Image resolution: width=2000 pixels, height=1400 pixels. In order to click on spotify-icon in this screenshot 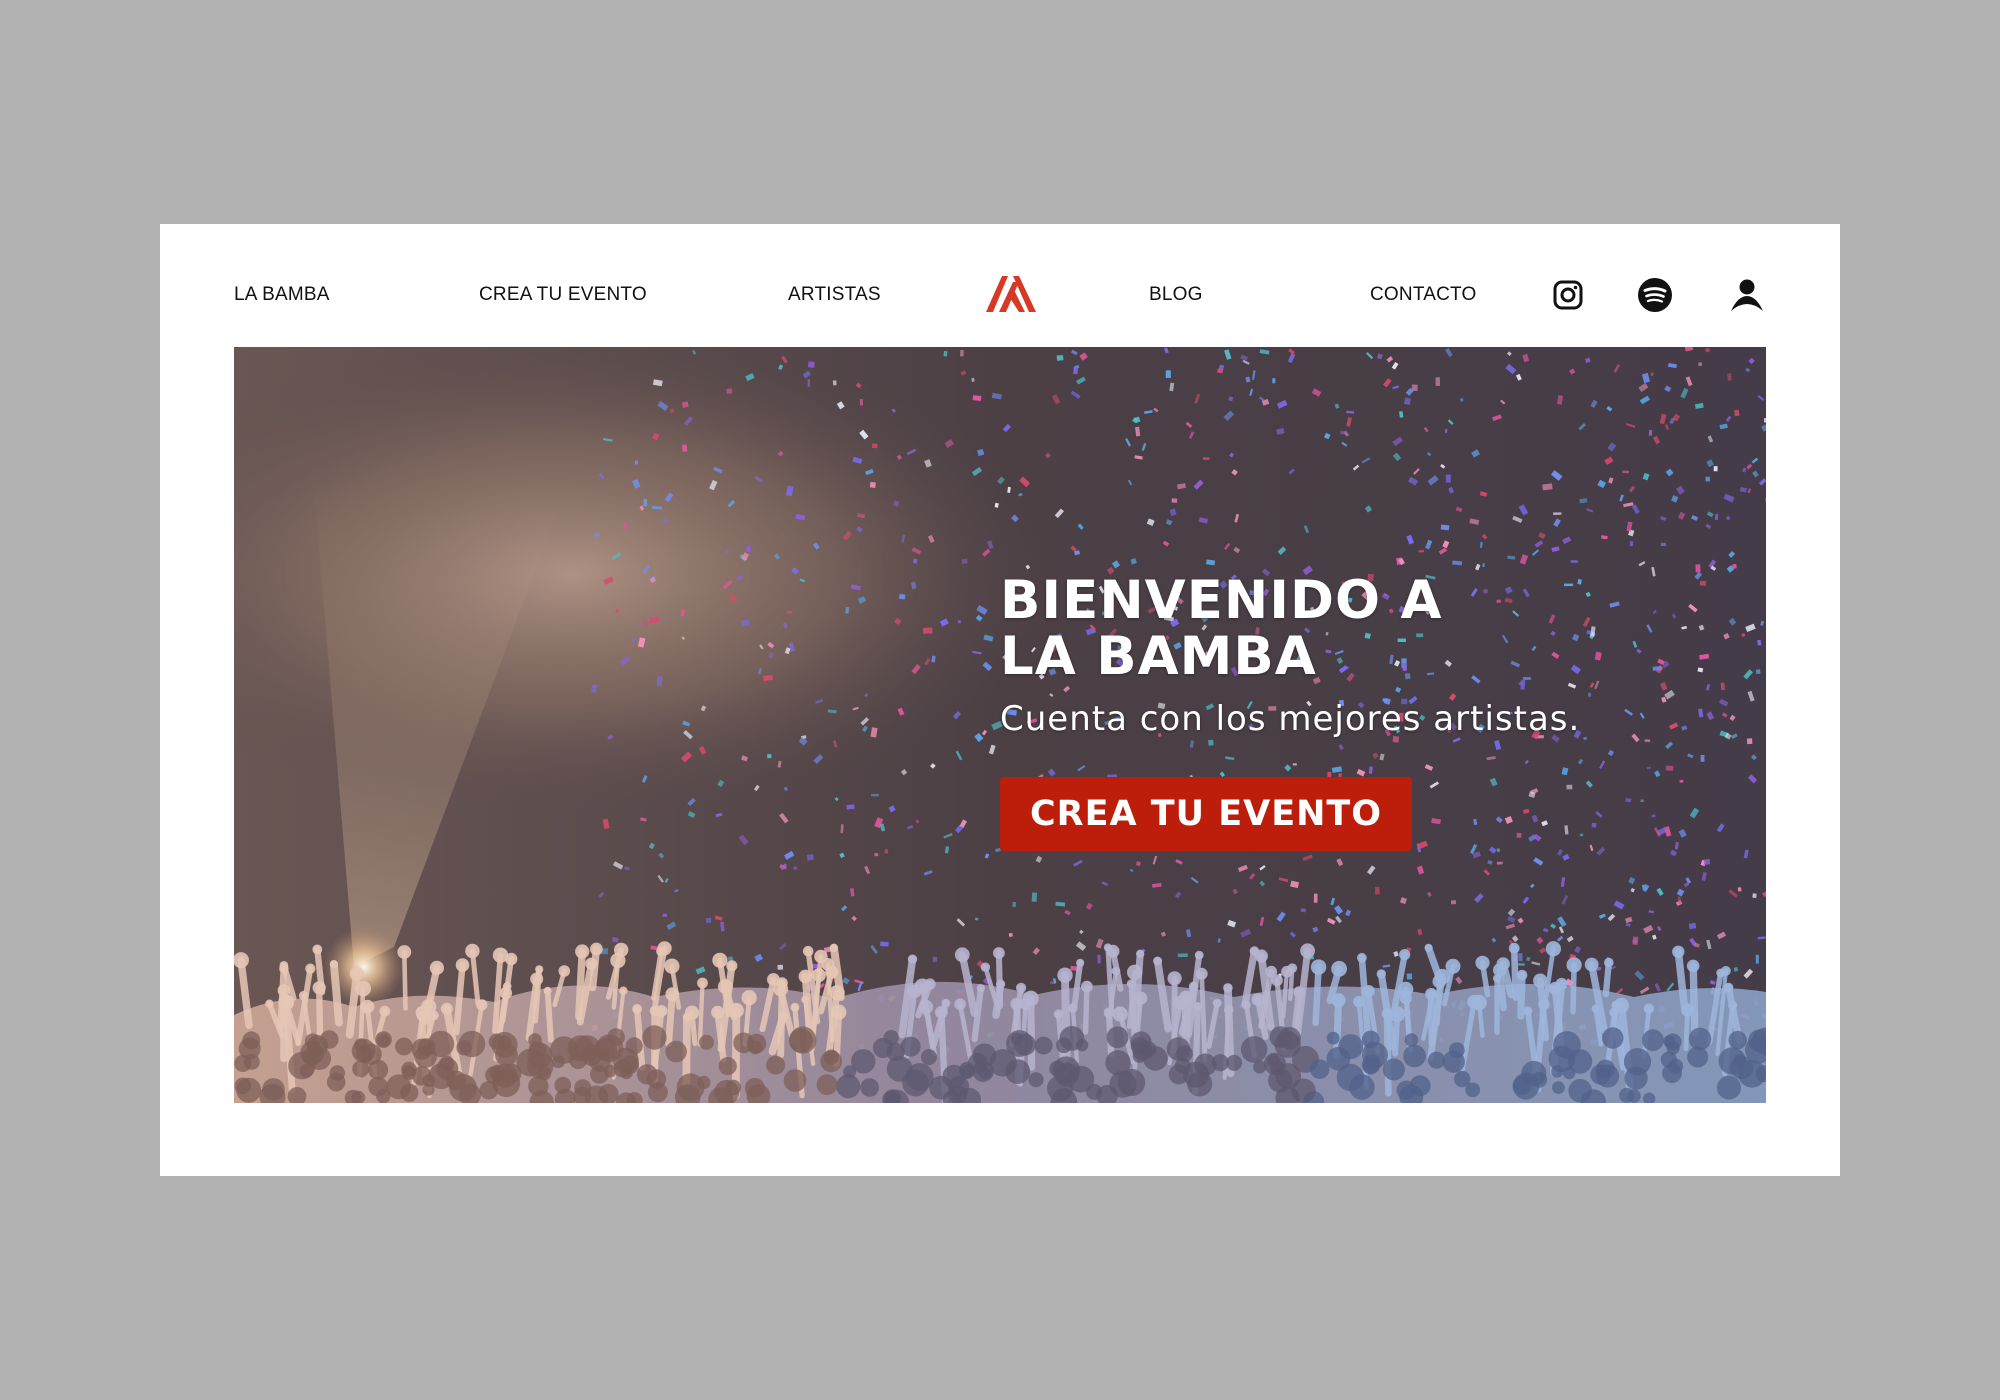, I will do `click(1655, 295)`.